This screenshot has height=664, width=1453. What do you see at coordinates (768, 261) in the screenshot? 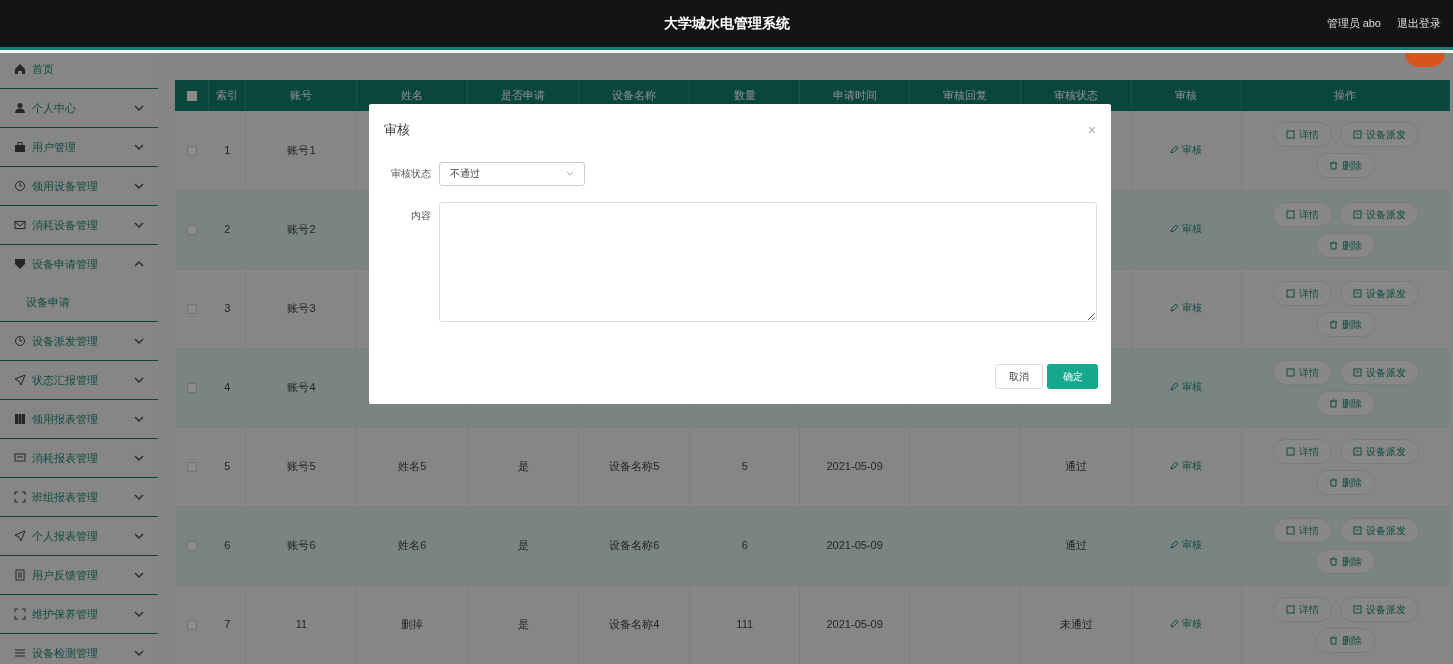
I see `content-textarea` at bounding box center [768, 261].